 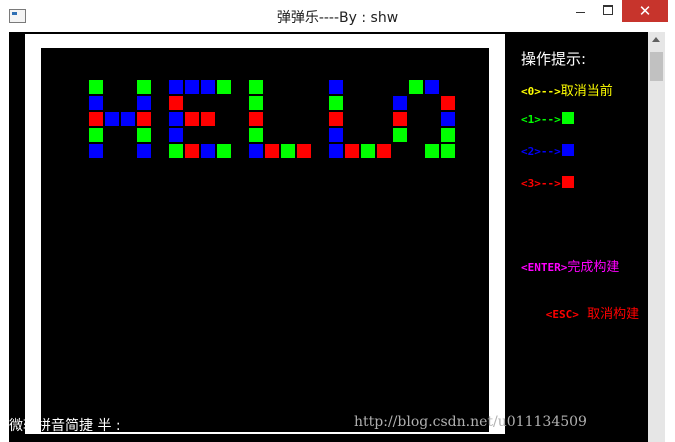 What do you see at coordinates (567, 118) in the screenshot?
I see `green-square-icon` at bounding box center [567, 118].